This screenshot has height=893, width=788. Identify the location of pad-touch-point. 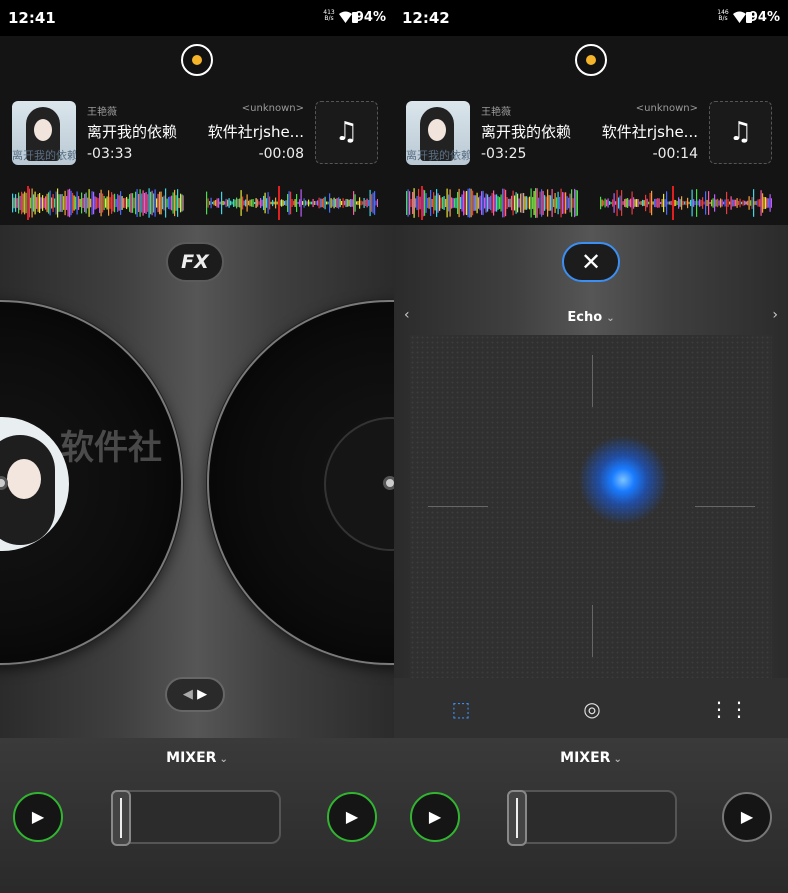
(623, 480).